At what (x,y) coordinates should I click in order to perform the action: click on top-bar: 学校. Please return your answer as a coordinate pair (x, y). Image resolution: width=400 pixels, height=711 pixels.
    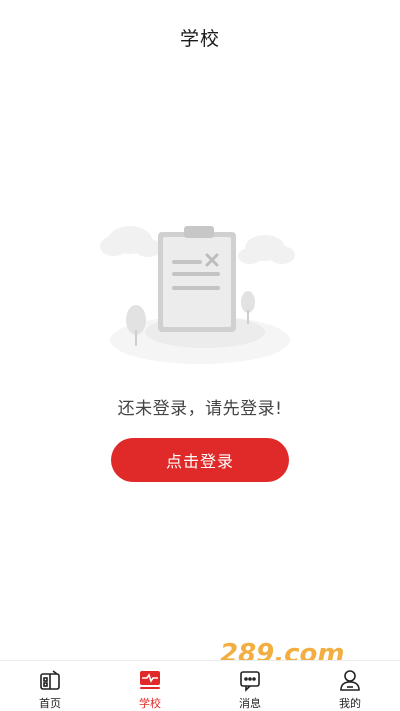
    Looking at the image, I should click on (200, 36).